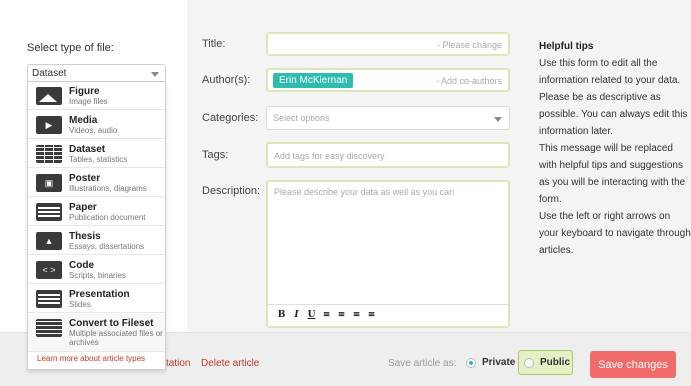  What do you see at coordinates (83, 207) in the screenshot?
I see `type-option-title: Paper` at bounding box center [83, 207].